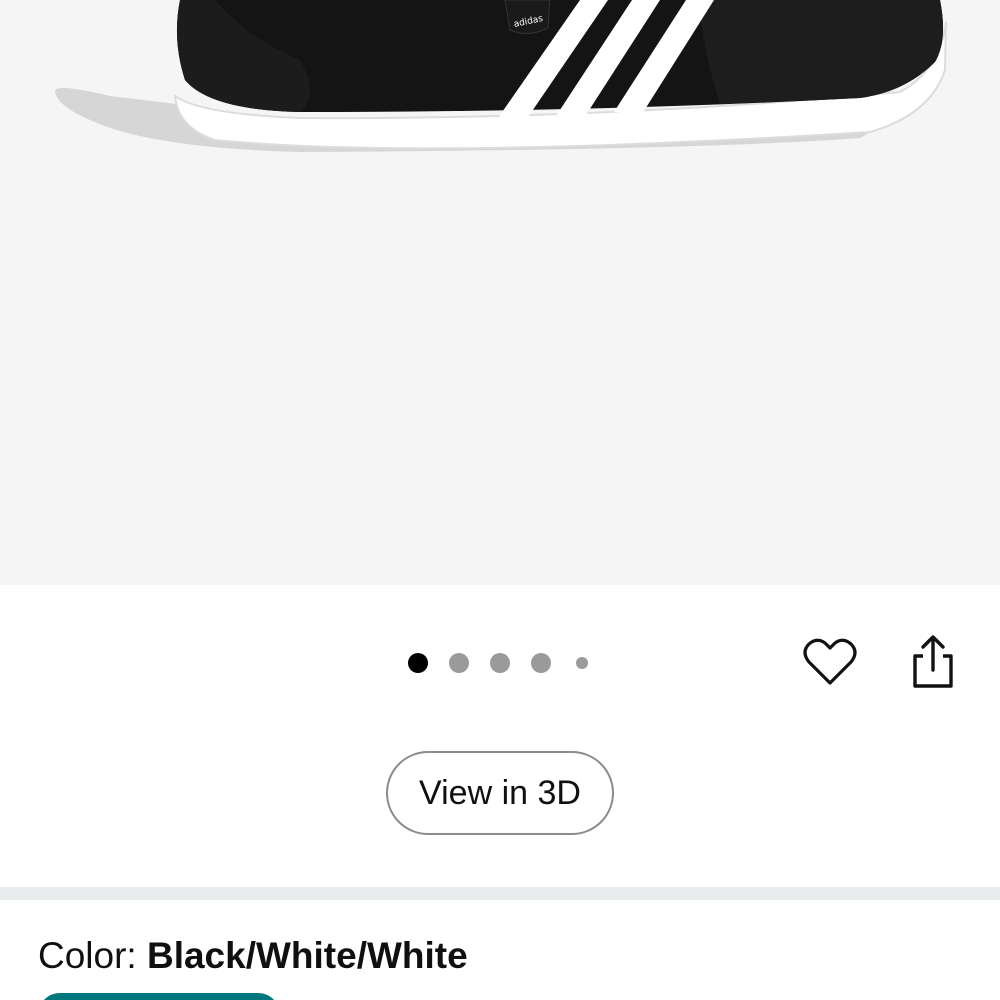 The width and height of the screenshot is (1000, 1000). Describe the element at coordinates (307, 955) in the screenshot. I see `color-value: Black/White/White` at that location.